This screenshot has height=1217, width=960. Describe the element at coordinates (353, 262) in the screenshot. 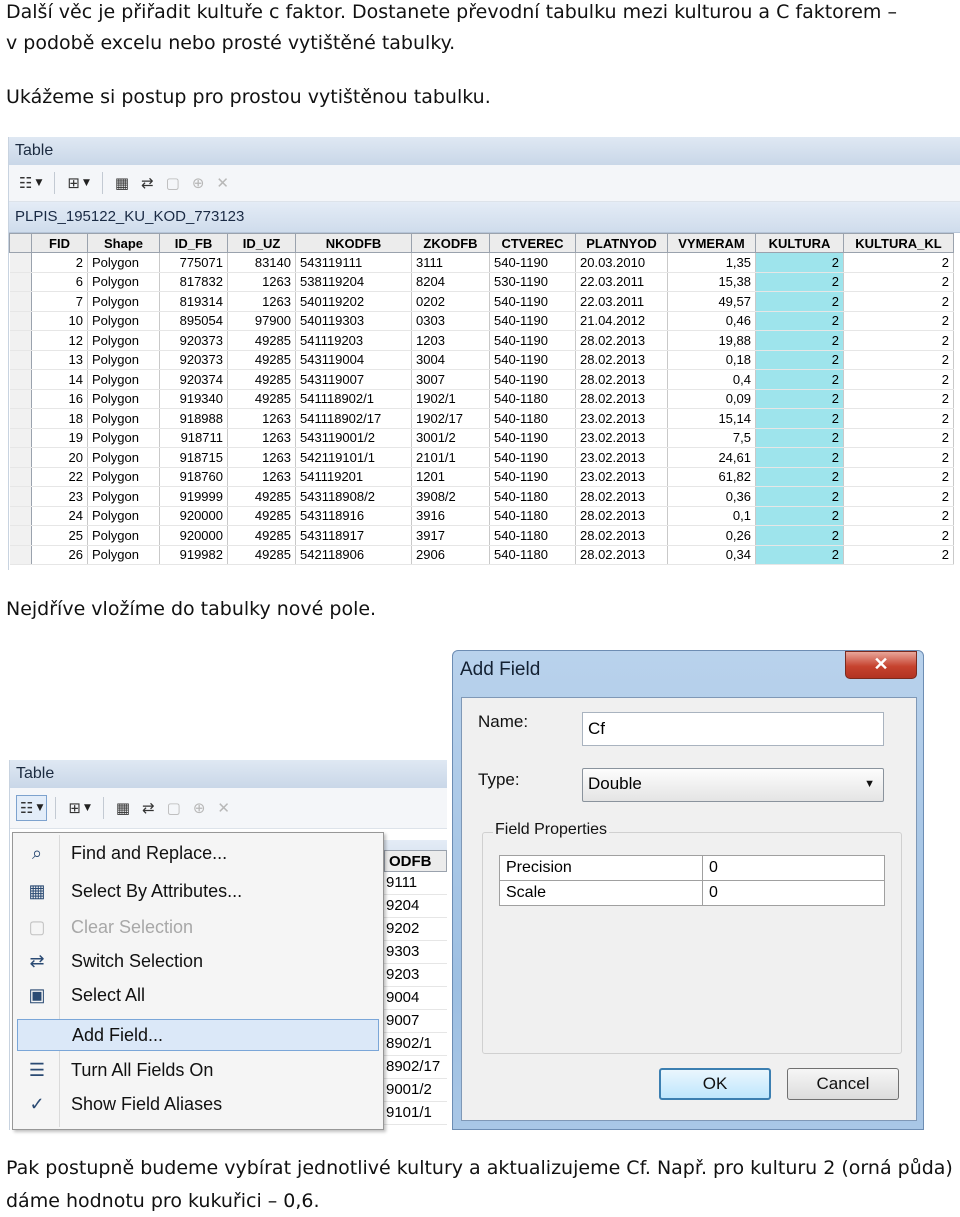

I see `table-cell: 543119111` at that location.